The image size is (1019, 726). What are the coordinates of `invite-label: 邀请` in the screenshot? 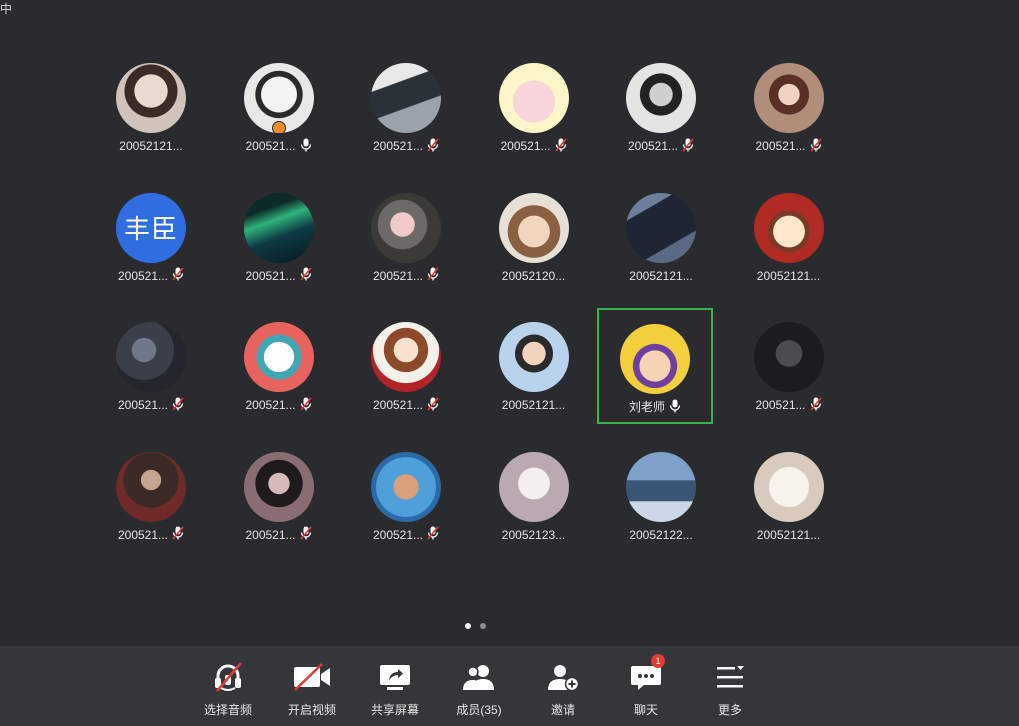 It's located at (562, 710).